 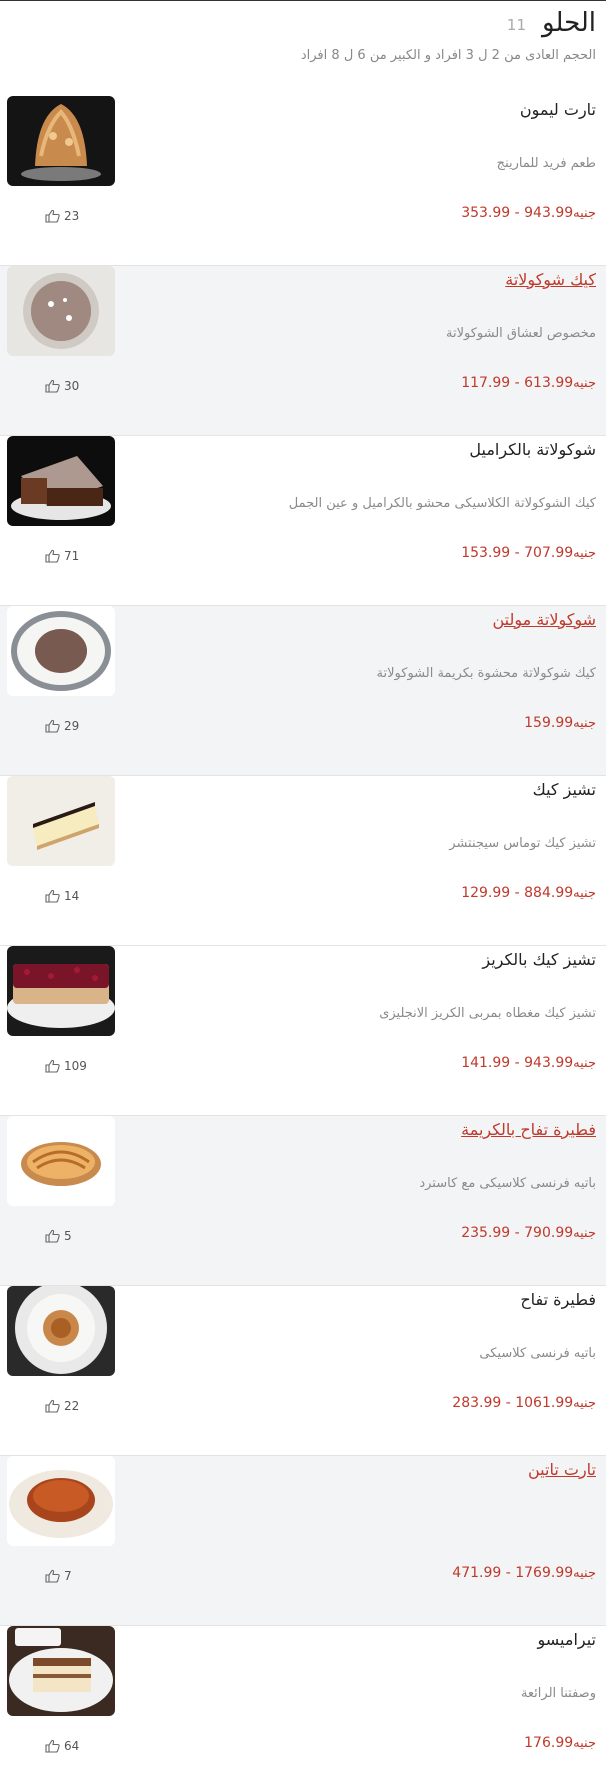 I want to click on item-description: مخصوص لعشاق الشوكولاتة, so click(x=521, y=333).